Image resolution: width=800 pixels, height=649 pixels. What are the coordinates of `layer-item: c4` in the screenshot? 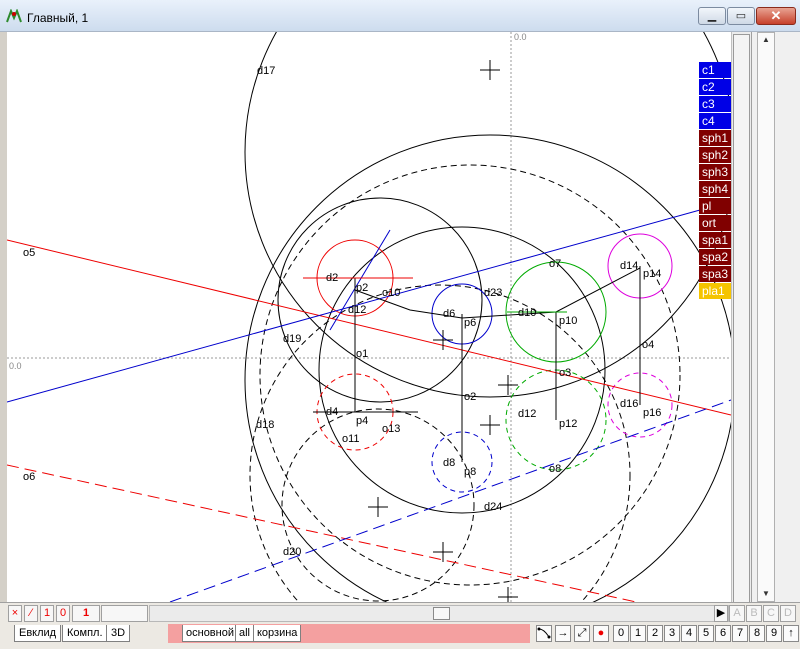 It's located at (715, 121).